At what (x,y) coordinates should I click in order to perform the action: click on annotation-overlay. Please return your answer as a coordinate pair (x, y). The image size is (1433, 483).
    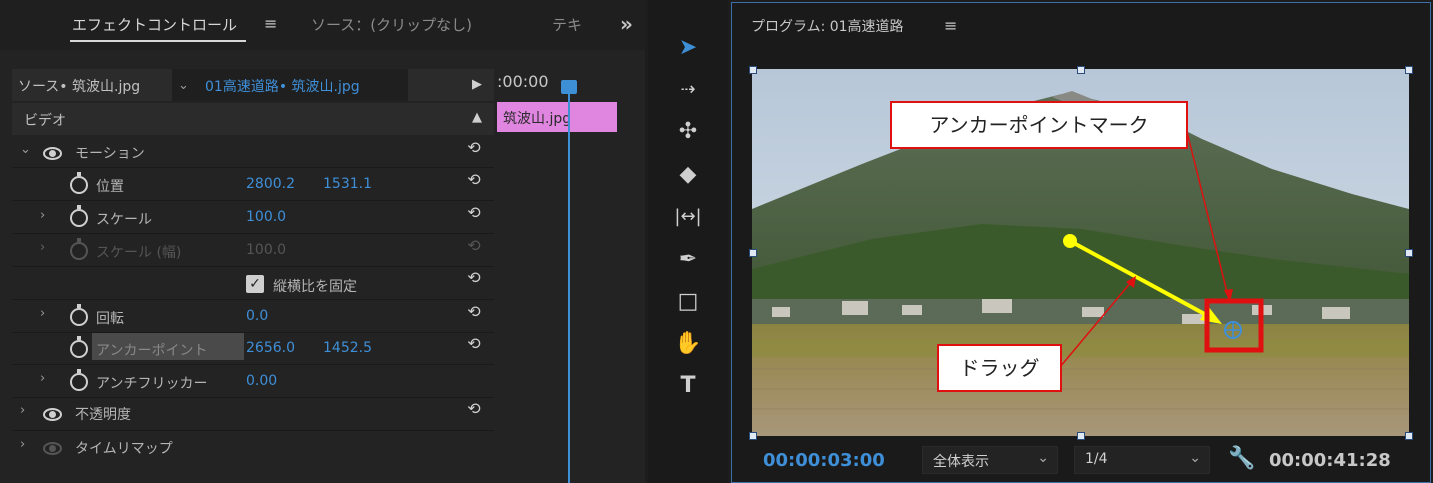
    Looking at the image, I should click on (1161, 247).